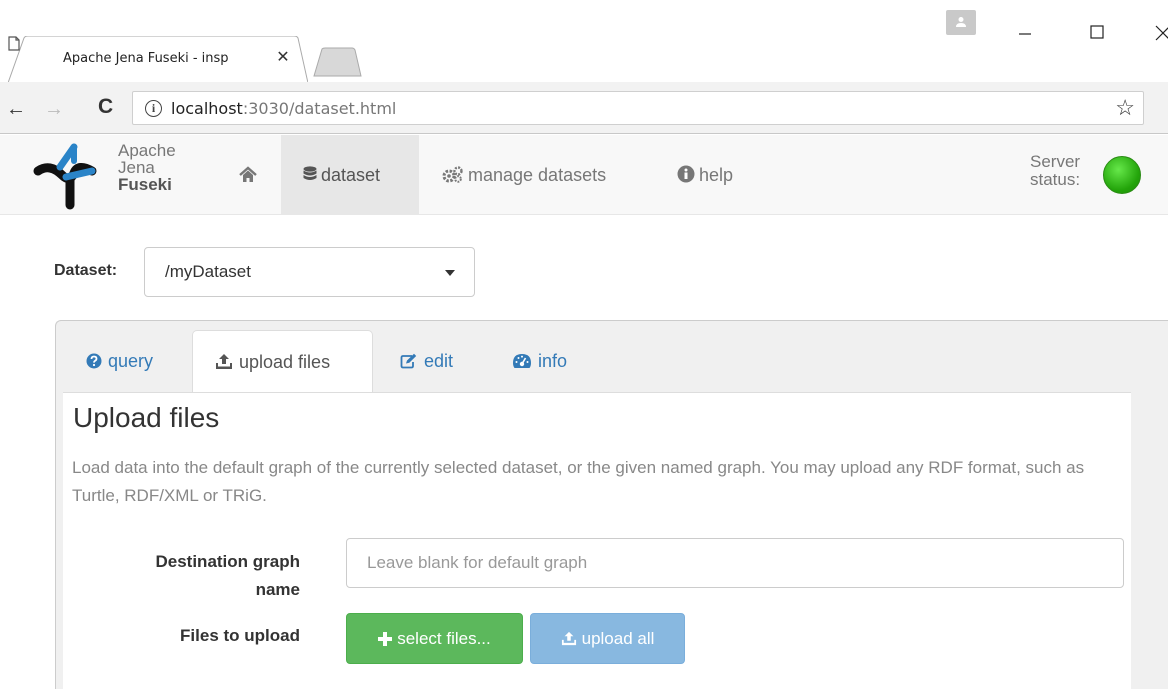 This screenshot has height=689, width=1168. Describe the element at coordinates (638, 108) in the screenshot. I see `address-bar: i localhost:3030/dataset.html ☆` at that location.